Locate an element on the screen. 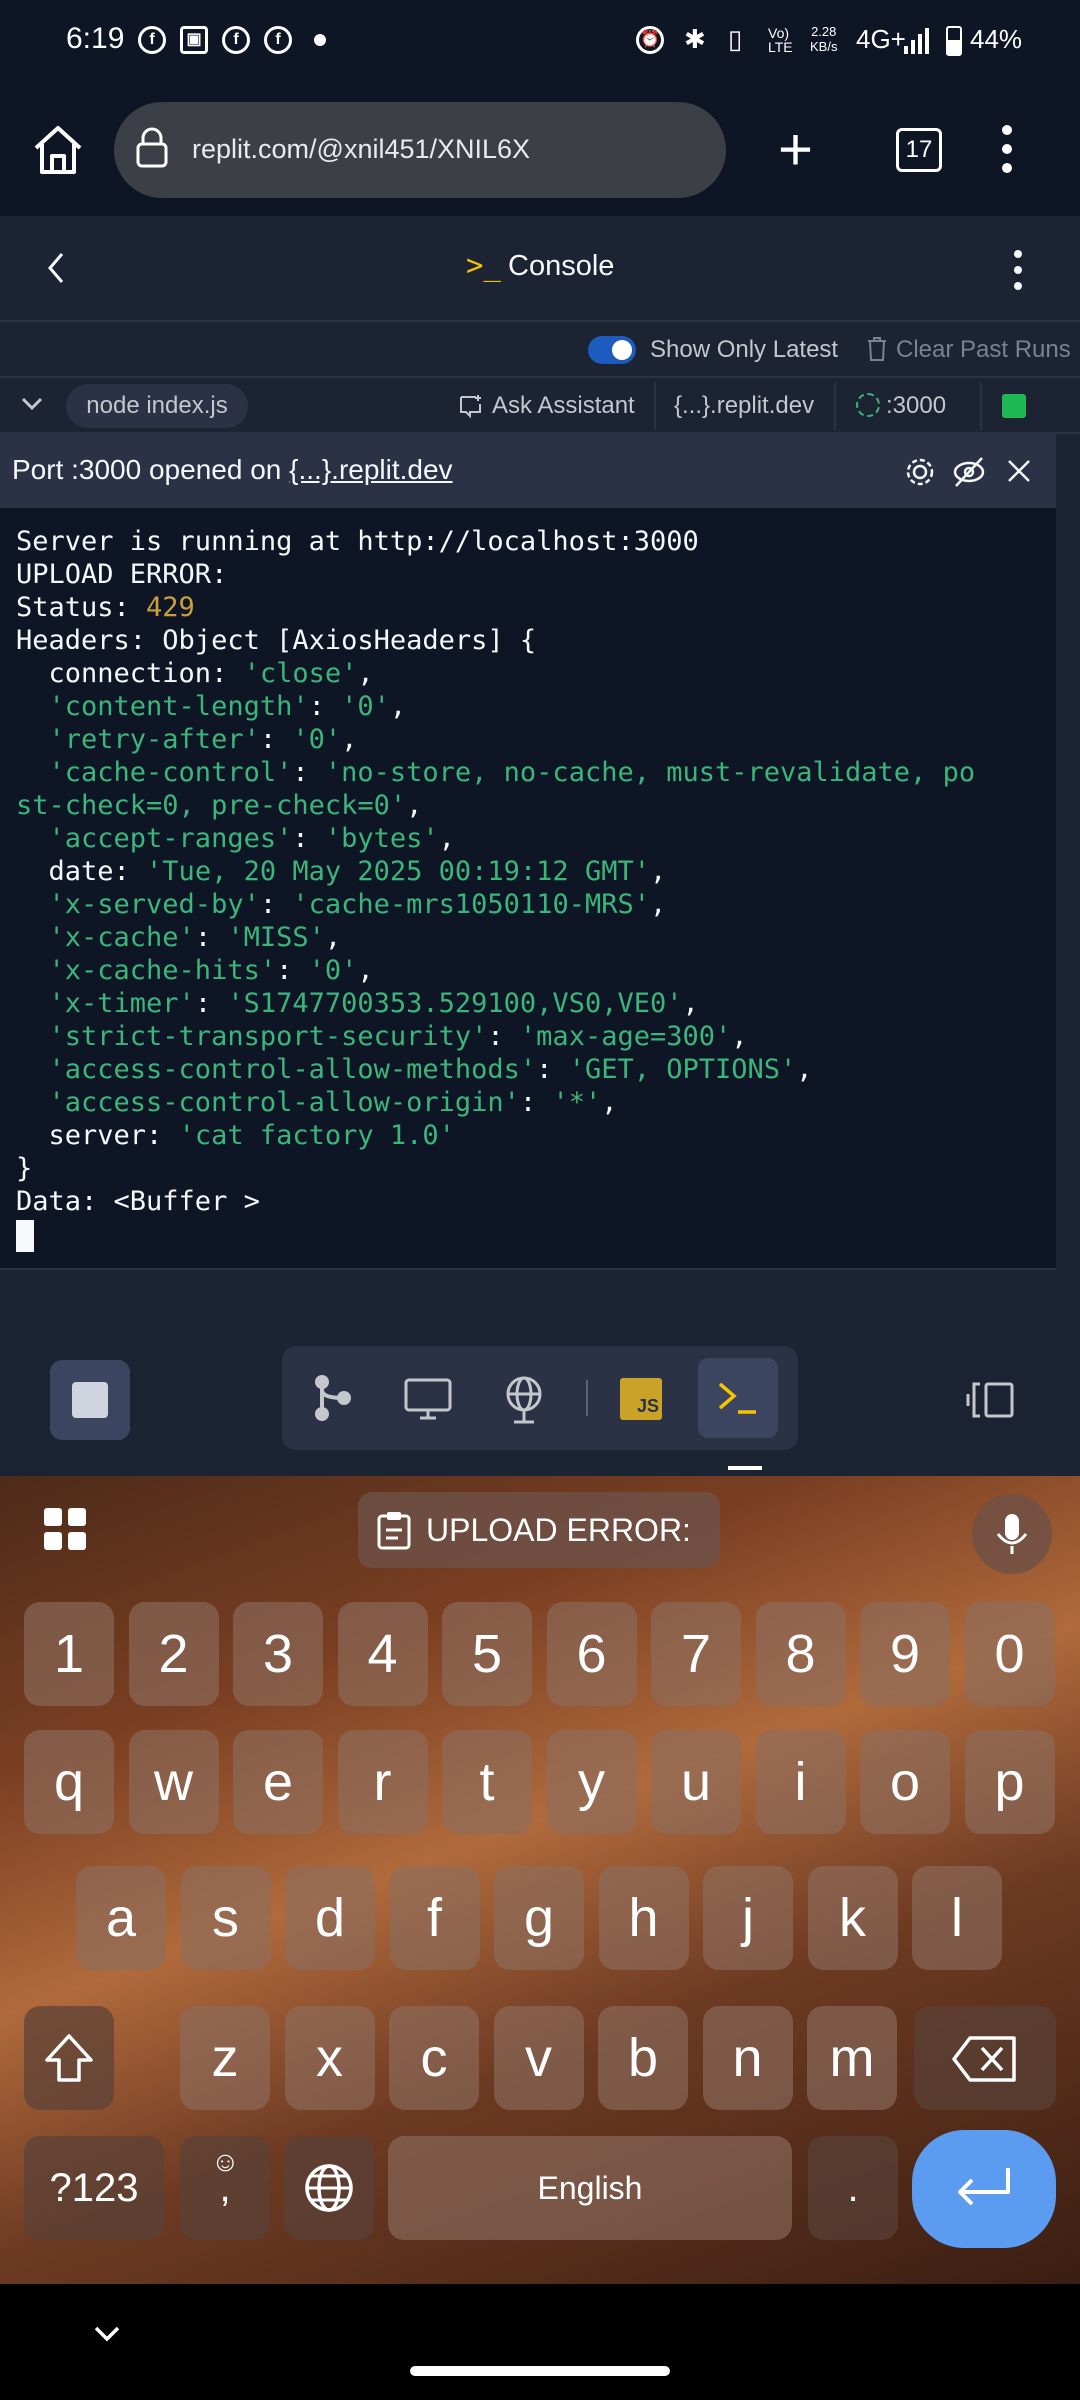 The width and height of the screenshot is (1080, 2400). url-text: replit.com/@xnil451/XNIL6X is located at coordinates (361, 149).